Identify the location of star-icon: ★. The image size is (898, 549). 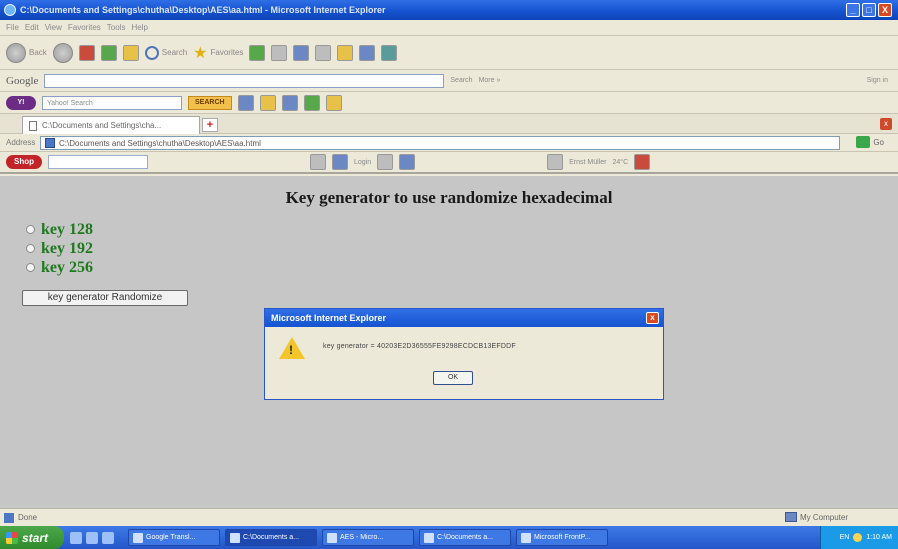
(200, 53).